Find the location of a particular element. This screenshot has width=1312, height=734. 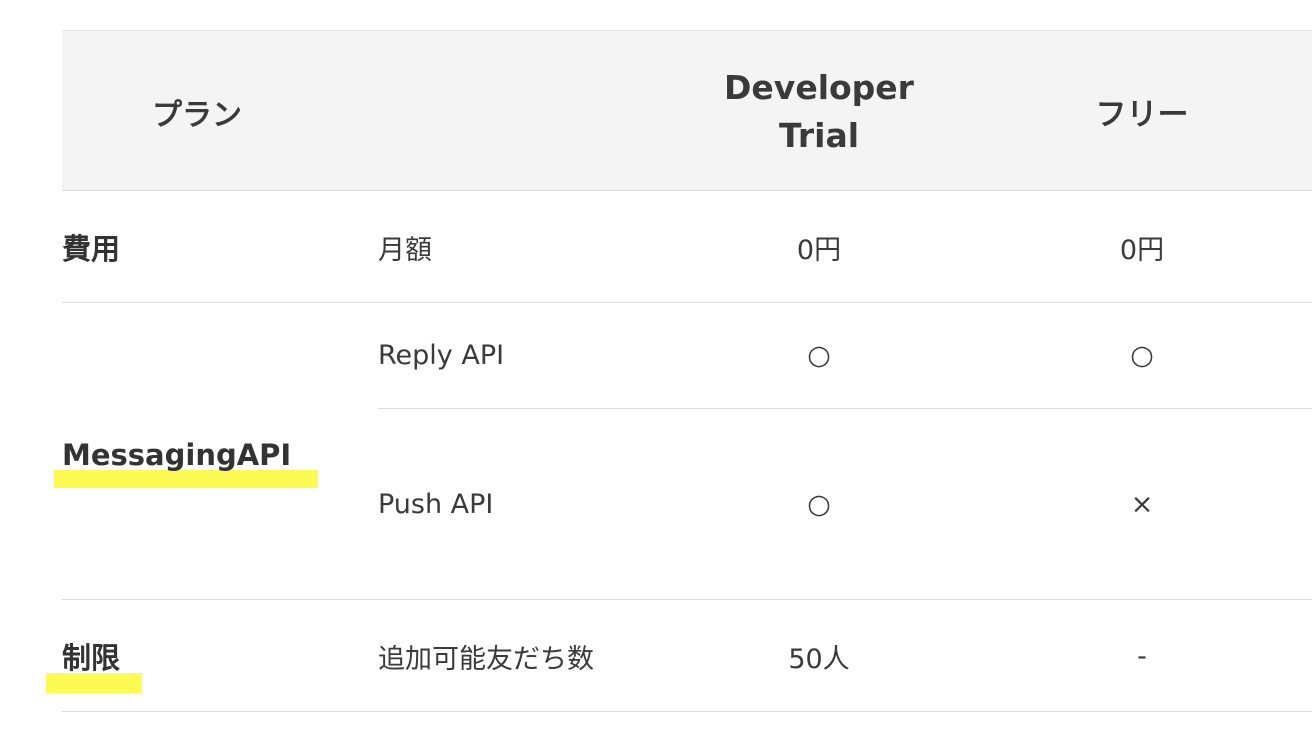

category-limit: 制限 is located at coordinates (91, 658).